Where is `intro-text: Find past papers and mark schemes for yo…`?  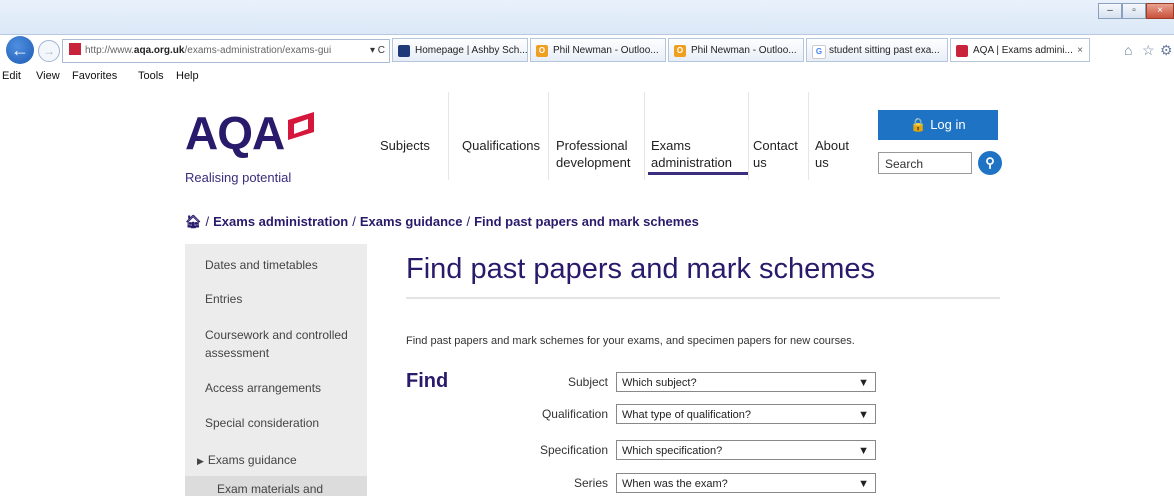 intro-text: Find past papers and mark schemes for yo… is located at coordinates (630, 341).